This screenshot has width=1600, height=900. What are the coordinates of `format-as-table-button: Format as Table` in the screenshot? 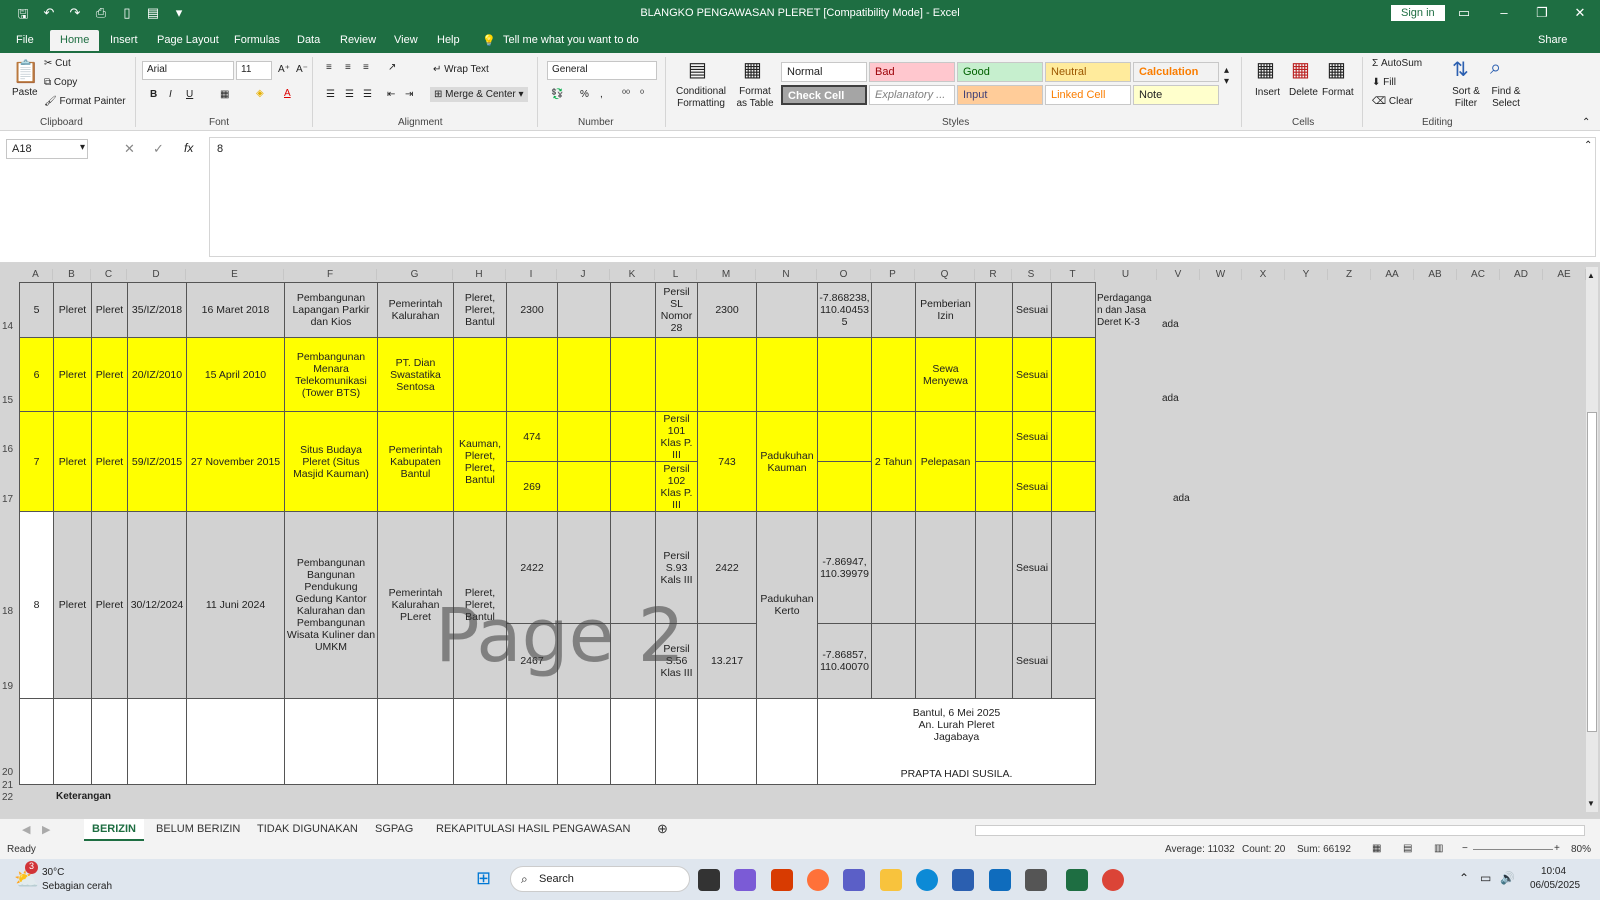 It's located at (755, 98).